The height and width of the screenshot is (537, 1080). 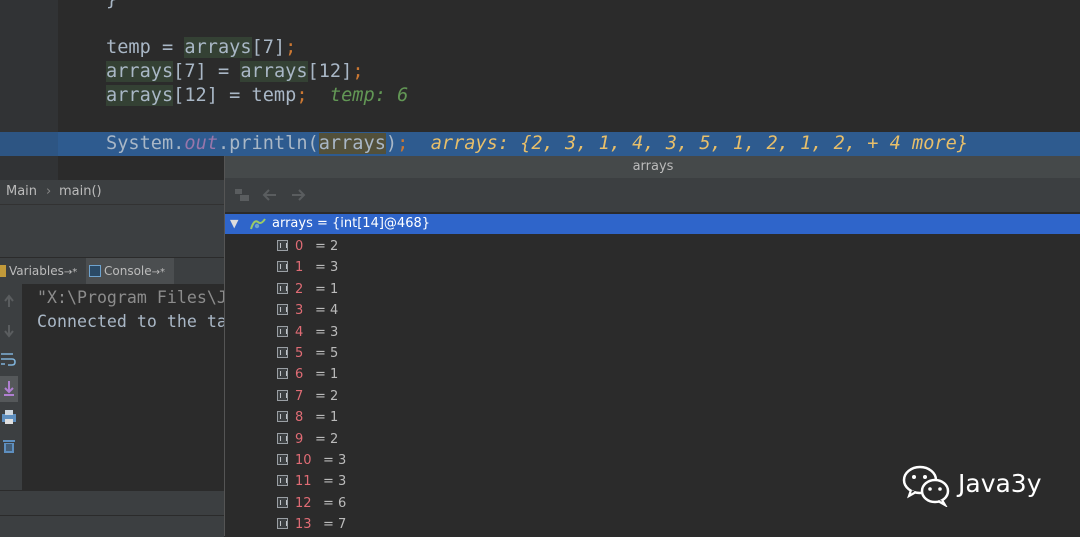 I want to click on element-index: 2, so click(x=299, y=289).